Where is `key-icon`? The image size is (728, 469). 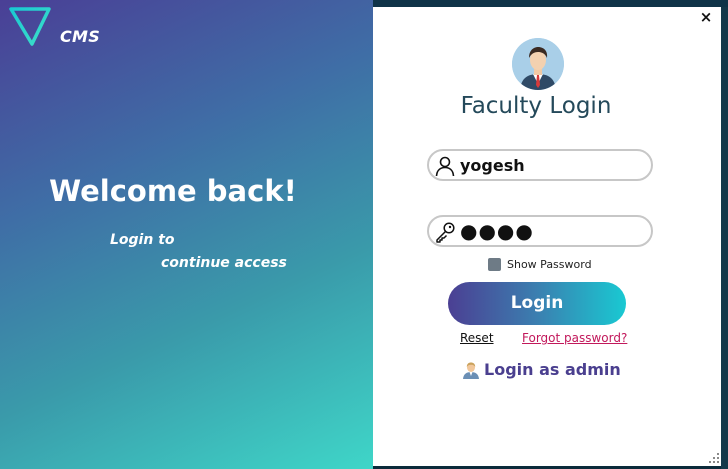 key-icon is located at coordinates (445, 232).